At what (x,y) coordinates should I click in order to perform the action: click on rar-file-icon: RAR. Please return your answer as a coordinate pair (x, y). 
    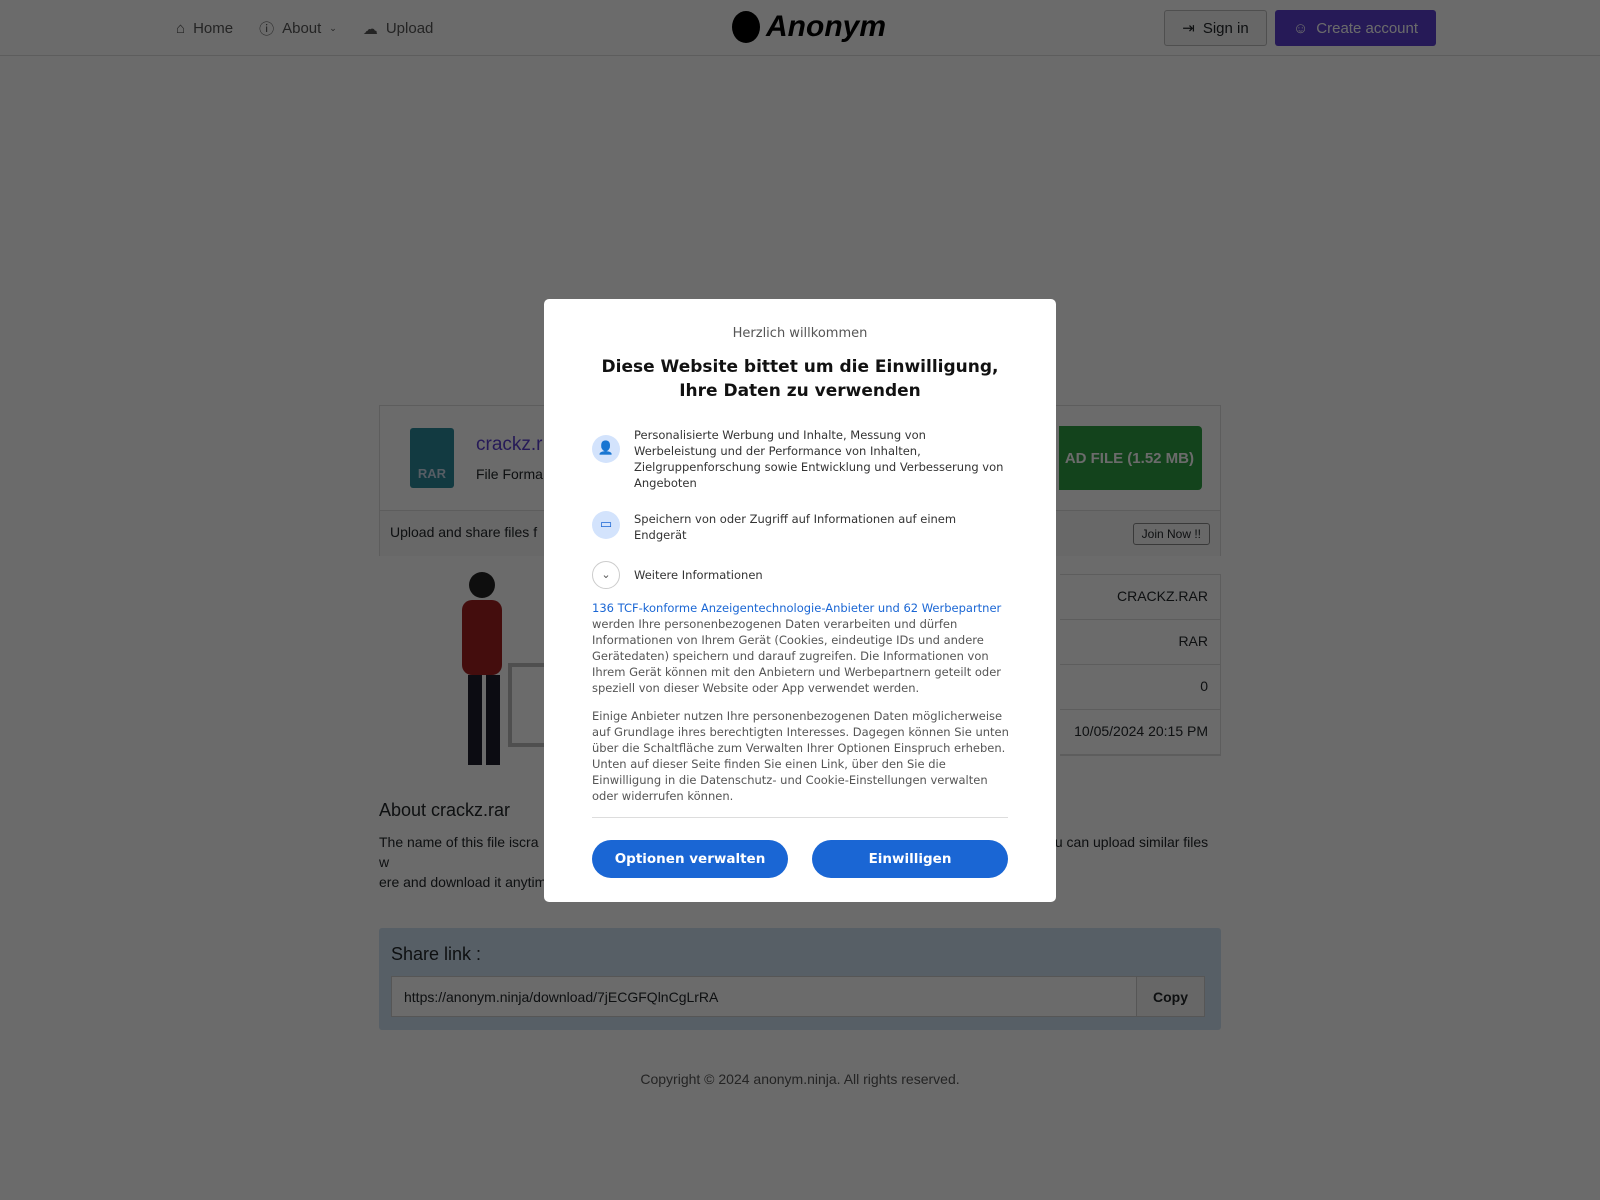
    Looking at the image, I should click on (432, 458).